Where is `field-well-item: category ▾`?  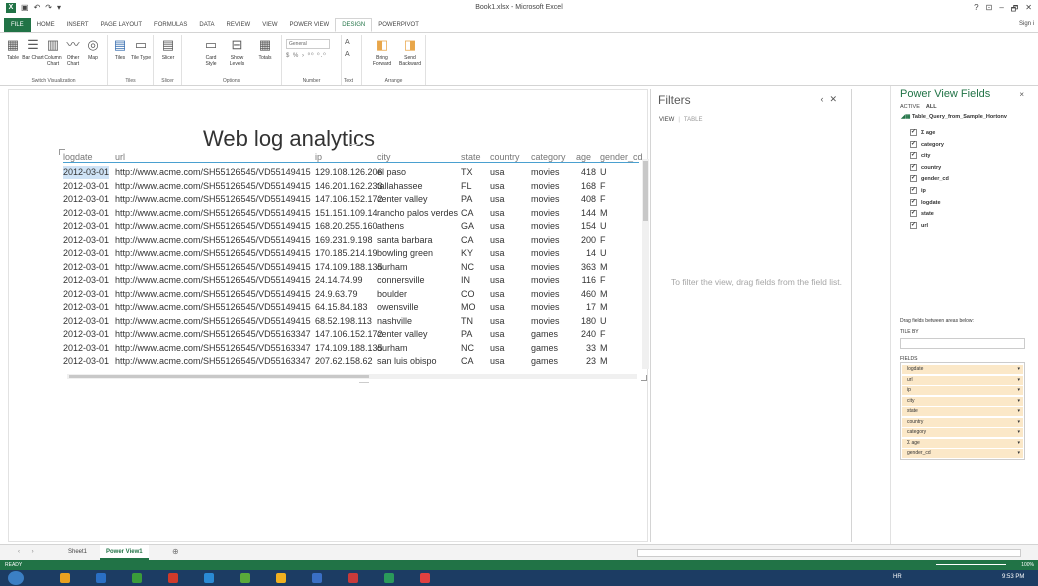
field-well-item: category ▾ is located at coordinates (962, 432).